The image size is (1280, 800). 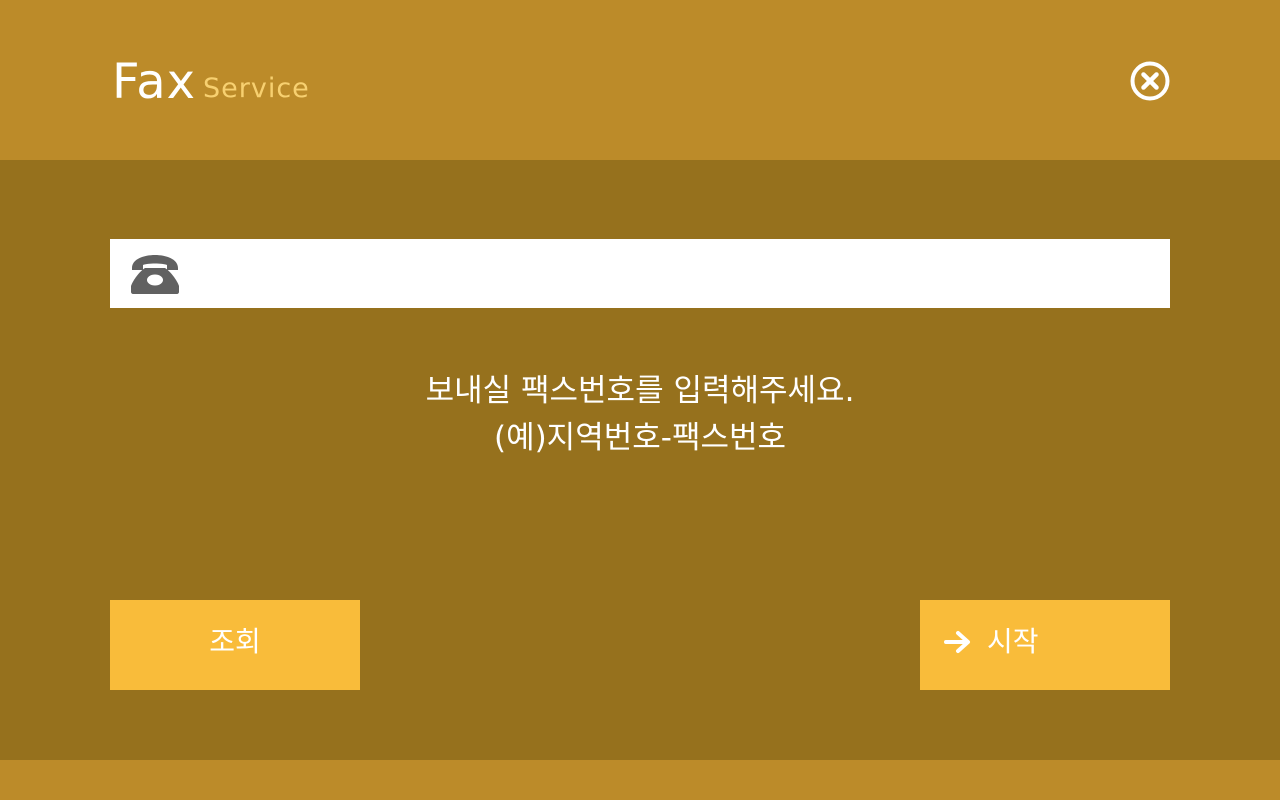 I want to click on inquiry-button: 조회, so click(x=235, y=645).